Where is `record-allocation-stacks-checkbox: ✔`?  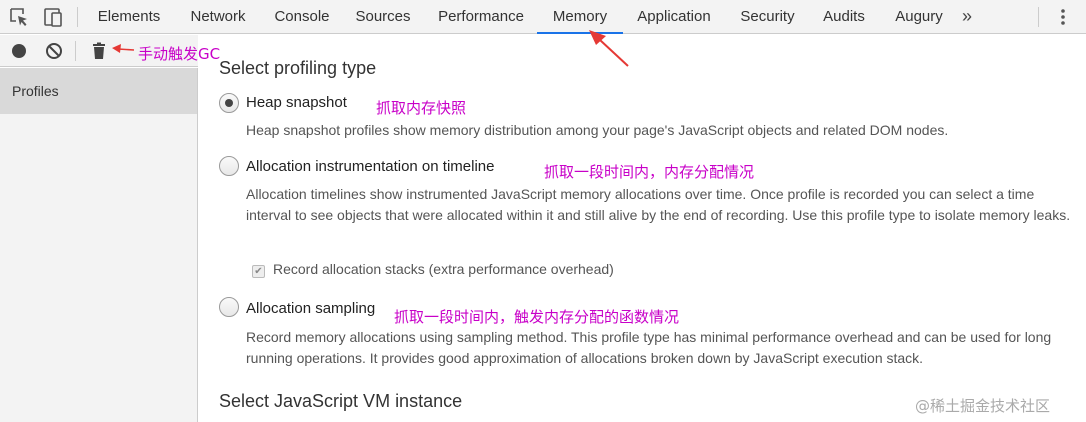 record-allocation-stacks-checkbox: ✔ is located at coordinates (258, 271).